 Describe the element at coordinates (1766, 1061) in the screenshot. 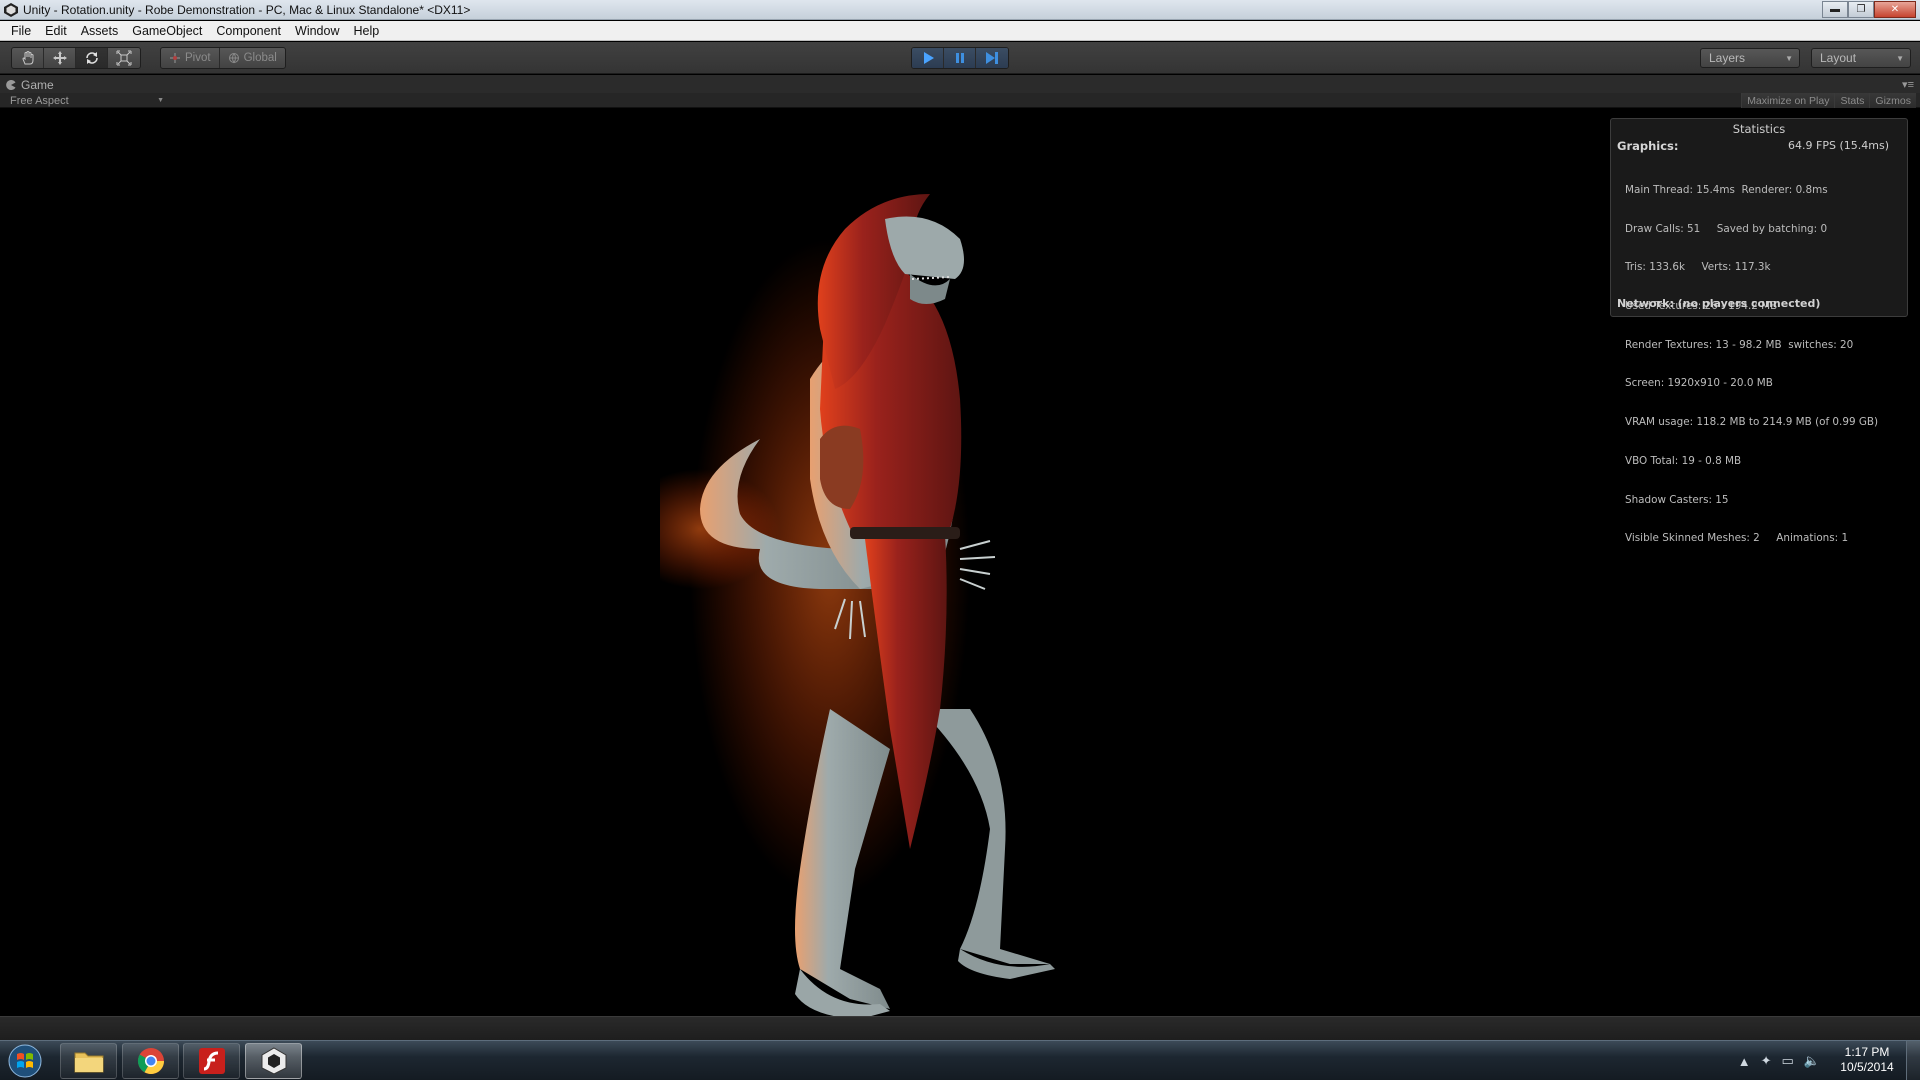

I see `dropbox-icon: ✦` at that location.